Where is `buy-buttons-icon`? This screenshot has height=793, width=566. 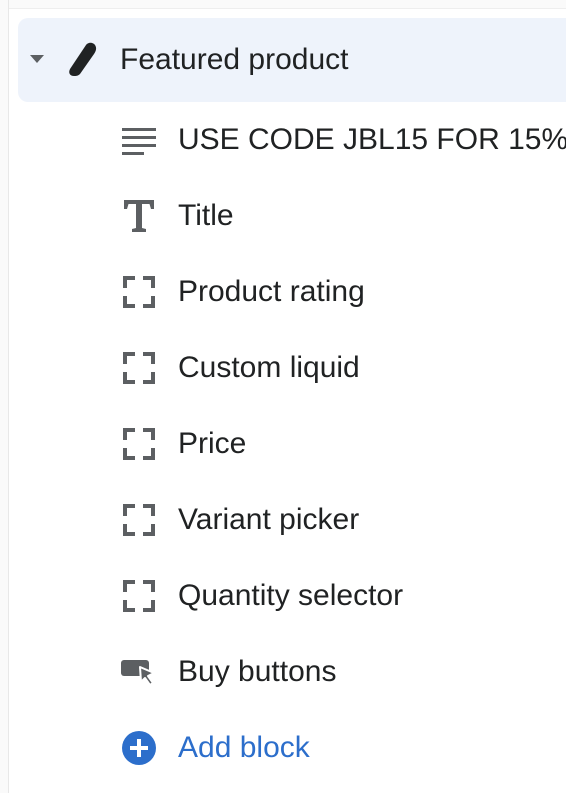 buy-buttons-icon is located at coordinates (139, 672).